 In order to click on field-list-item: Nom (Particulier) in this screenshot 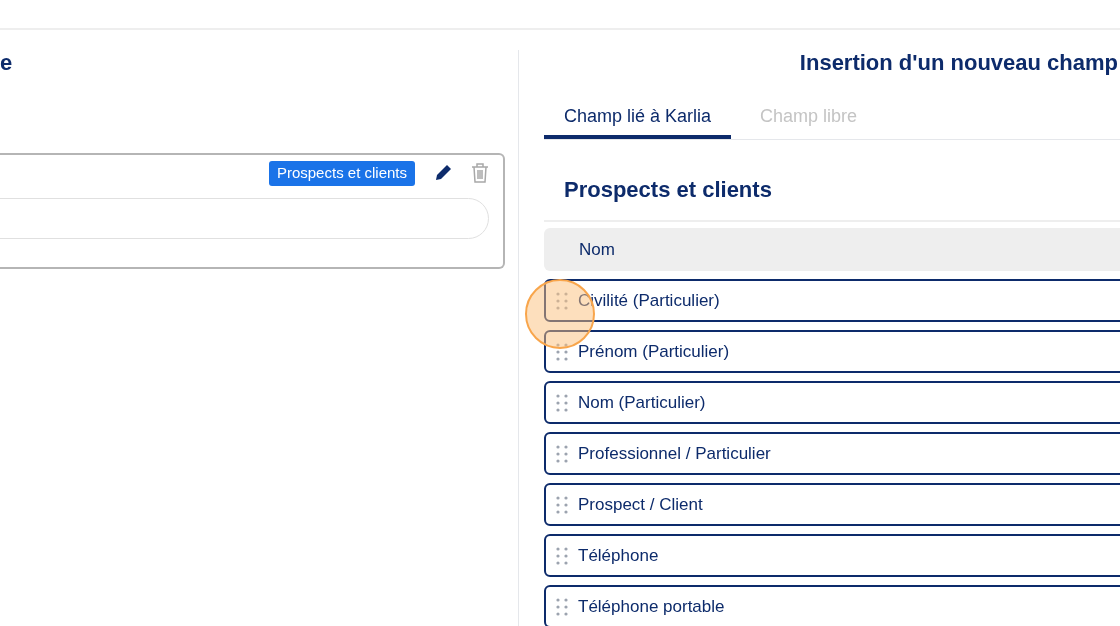, I will do `click(832, 402)`.